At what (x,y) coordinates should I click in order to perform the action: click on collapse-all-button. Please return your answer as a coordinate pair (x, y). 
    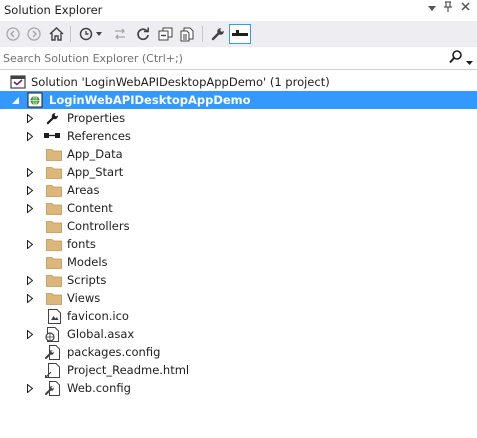
    Looking at the image, I should click on (165, 34).